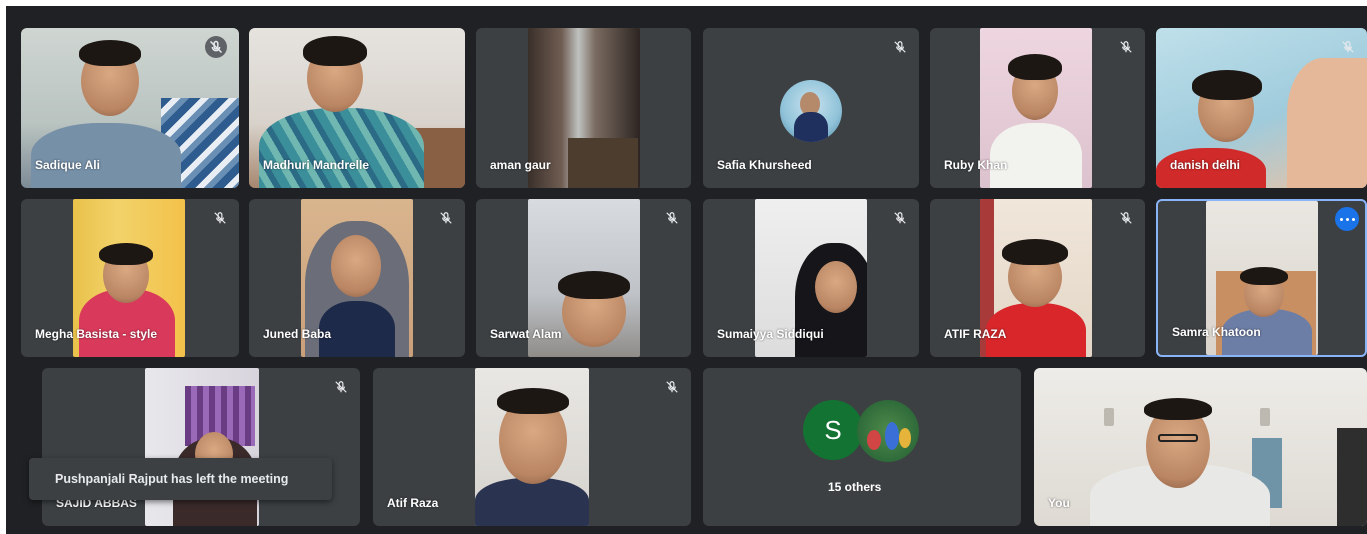 The width and height of the screenshot is (1367, 534). I want to click on others-tile: S 15 others, so click(862, 447).